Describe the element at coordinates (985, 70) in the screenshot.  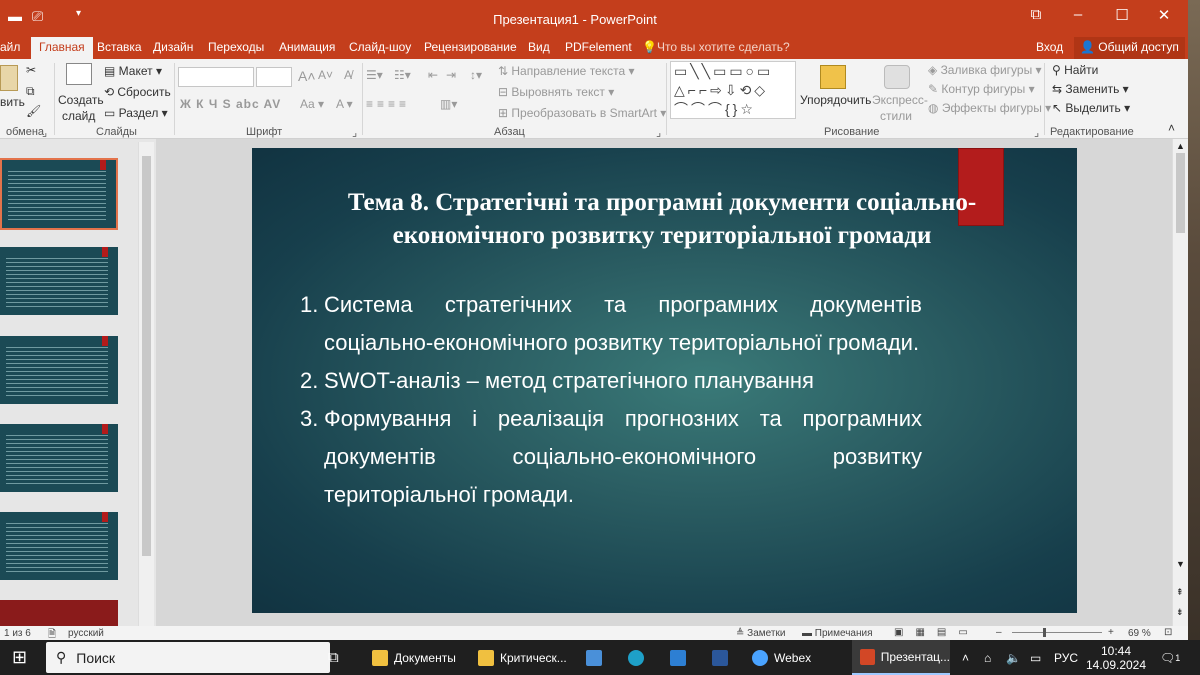
I see `shape-fill-button: ◈ Заливка фигуры ▾` at that location.